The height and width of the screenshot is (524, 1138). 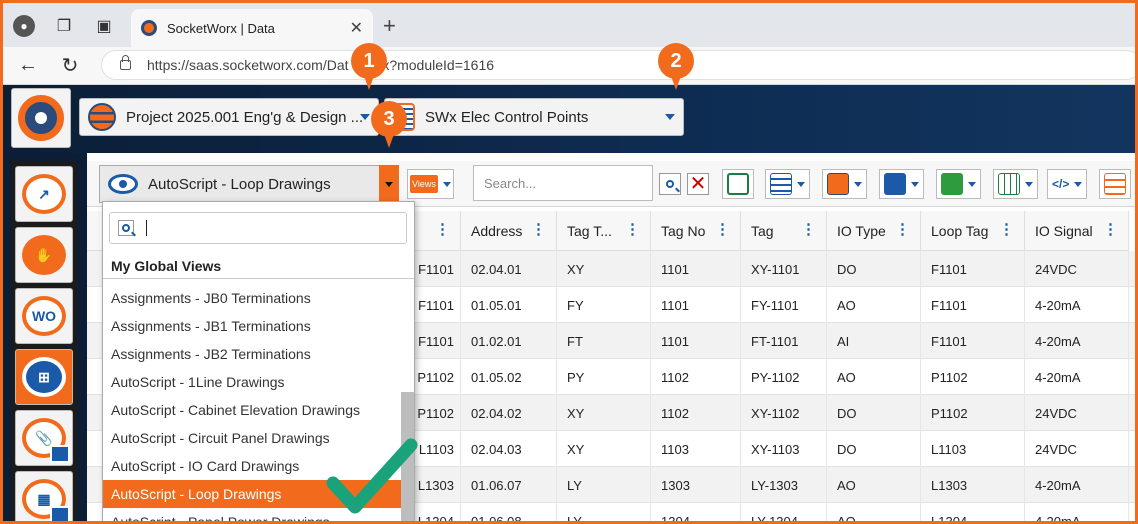 I want to click on datasource-button, so click(x=958, y=184).